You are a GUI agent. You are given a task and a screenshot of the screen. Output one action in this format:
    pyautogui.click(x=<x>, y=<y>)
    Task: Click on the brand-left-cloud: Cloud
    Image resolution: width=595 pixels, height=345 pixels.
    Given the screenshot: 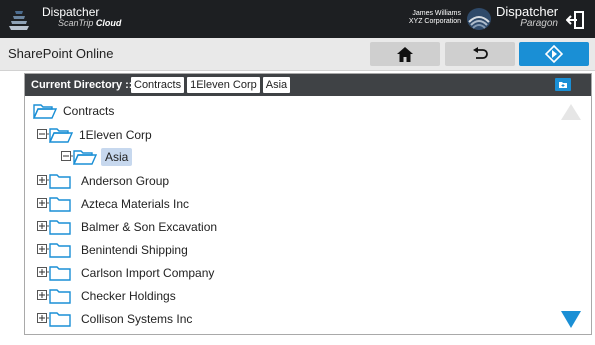 What is the action you would take?
    pyautogui.click(x=108, y=23)
    